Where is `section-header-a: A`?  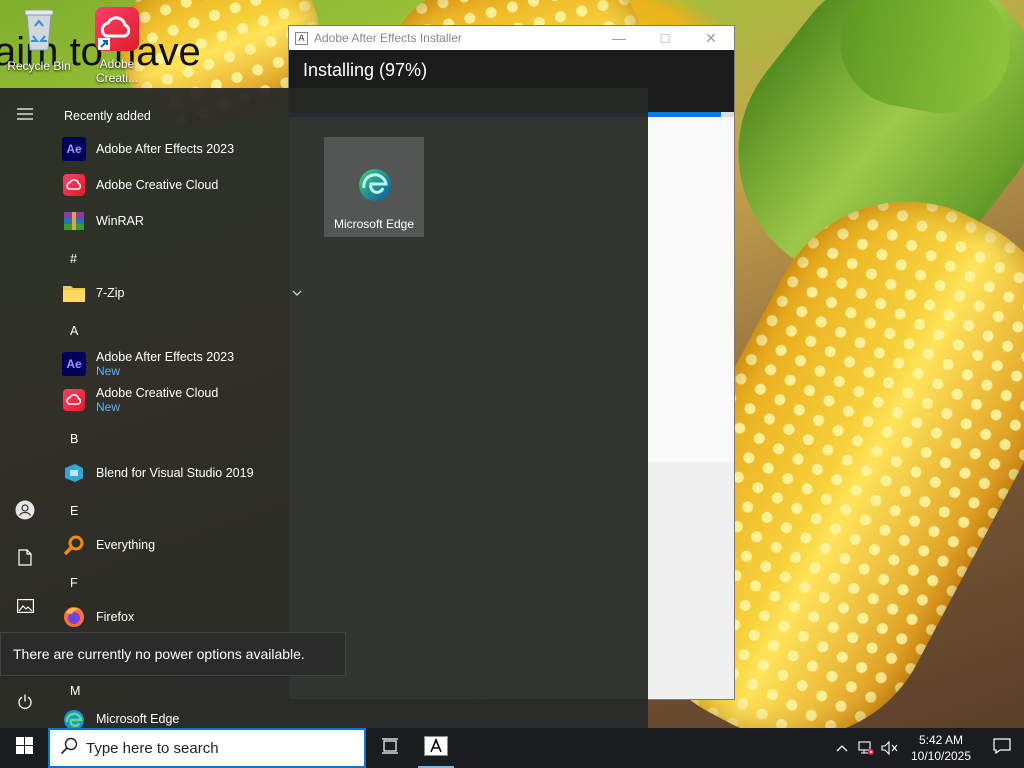
section-header-a: A is located at coordinates (74, 331).